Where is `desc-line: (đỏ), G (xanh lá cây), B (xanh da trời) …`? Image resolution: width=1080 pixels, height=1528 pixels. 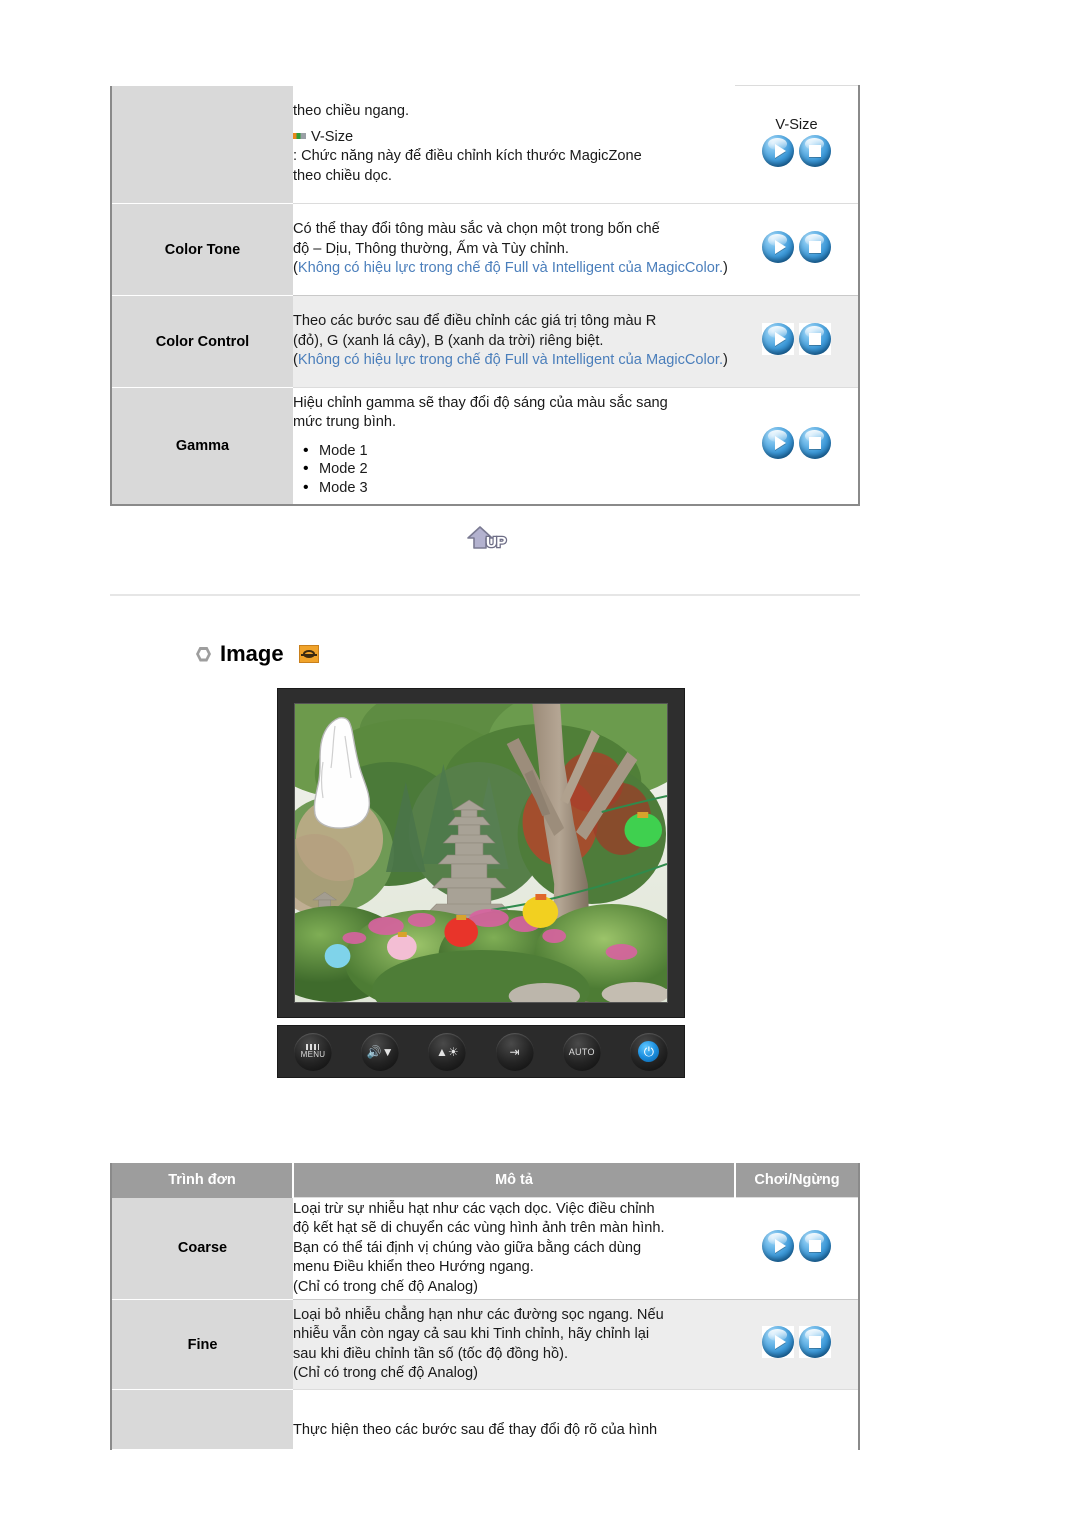
desc-line: (đỏ), G (xanh lá cây), B (xanh da trời) … is located at coordinates (448, 340).